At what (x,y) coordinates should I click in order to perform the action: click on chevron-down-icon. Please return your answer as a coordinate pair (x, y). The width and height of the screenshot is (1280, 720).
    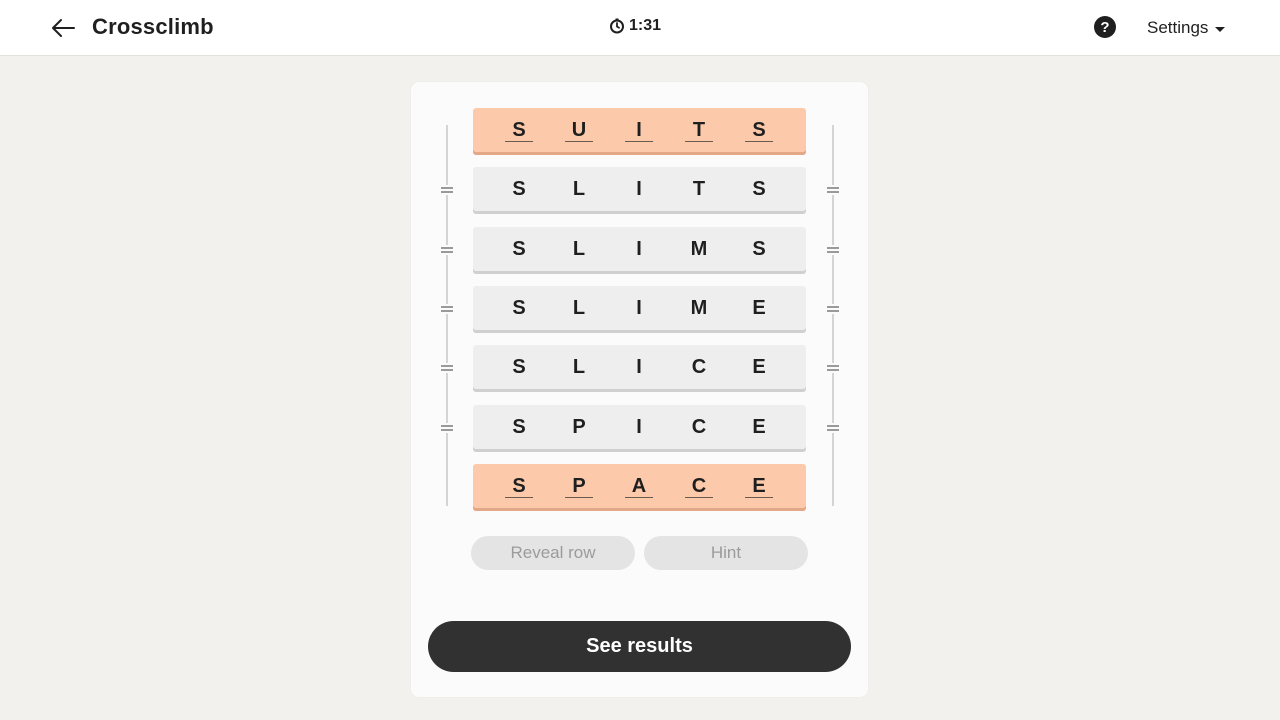
    Looking at the image, I should click on (1220, 29).